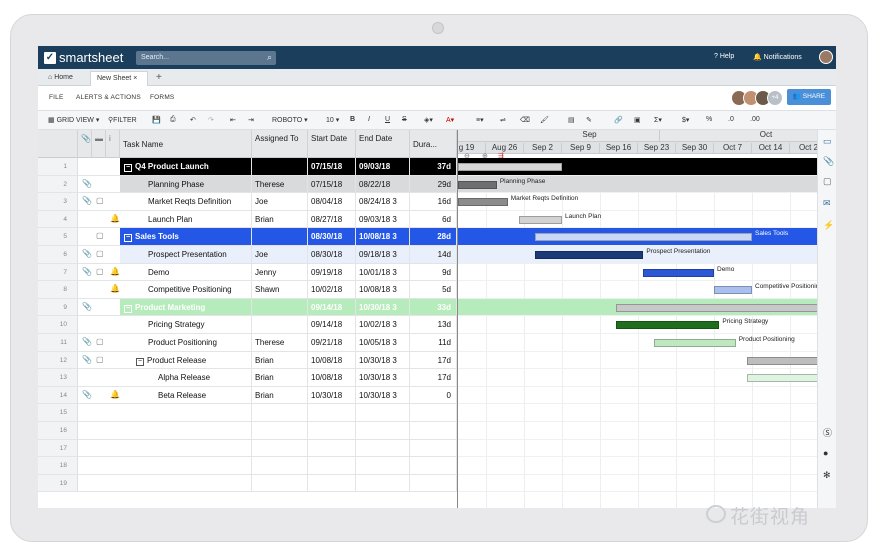  I want to click on start-date-cell: 10/08/18, so click(332, 360).